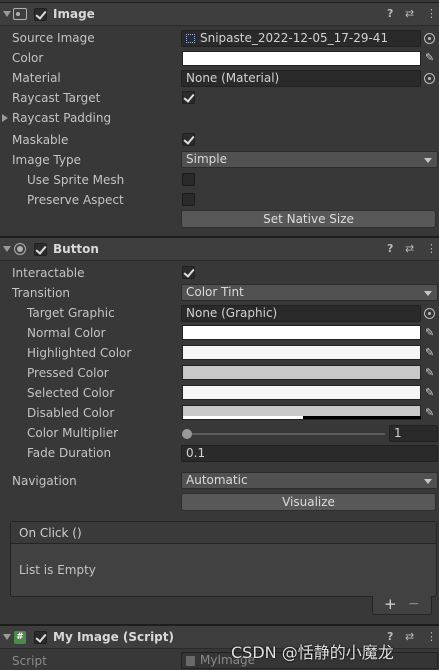 Image resolution: width=439 pixels, height=670 pixels. Describe the element at coordinates (308, 502) in the screenshot. I see `visualize-button: Visualize` at that location.